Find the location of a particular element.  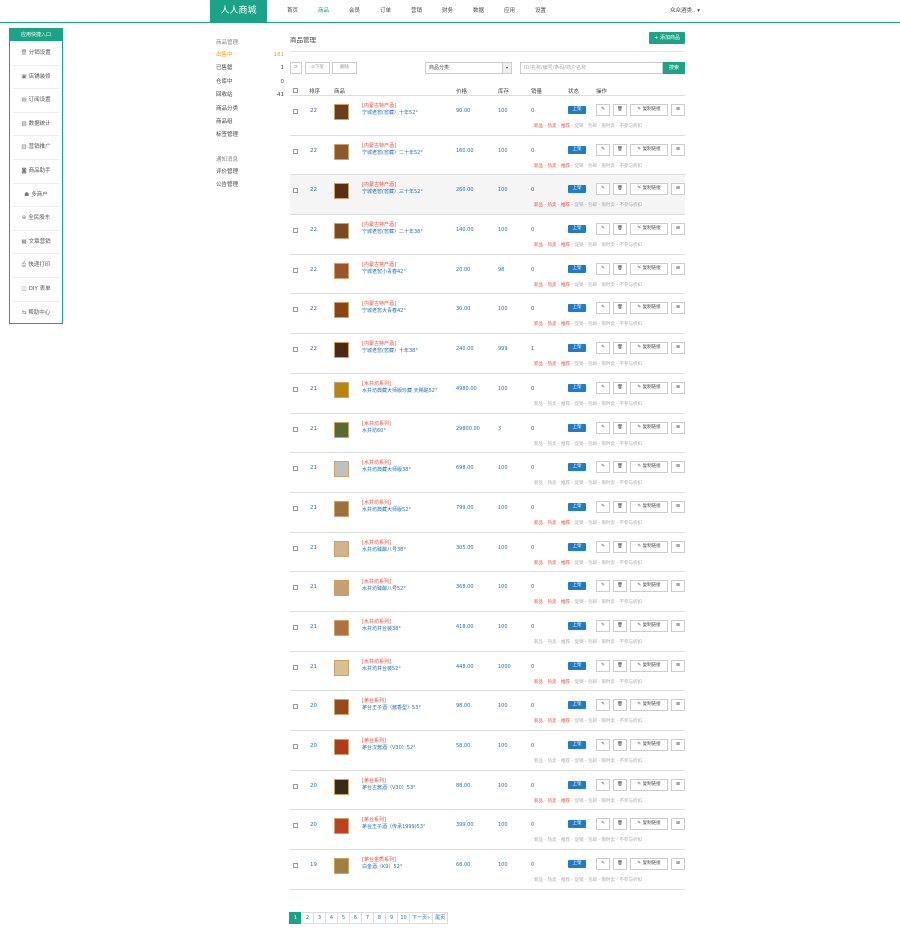

topnav-item: 首页 is located at coordinates (292, 11).